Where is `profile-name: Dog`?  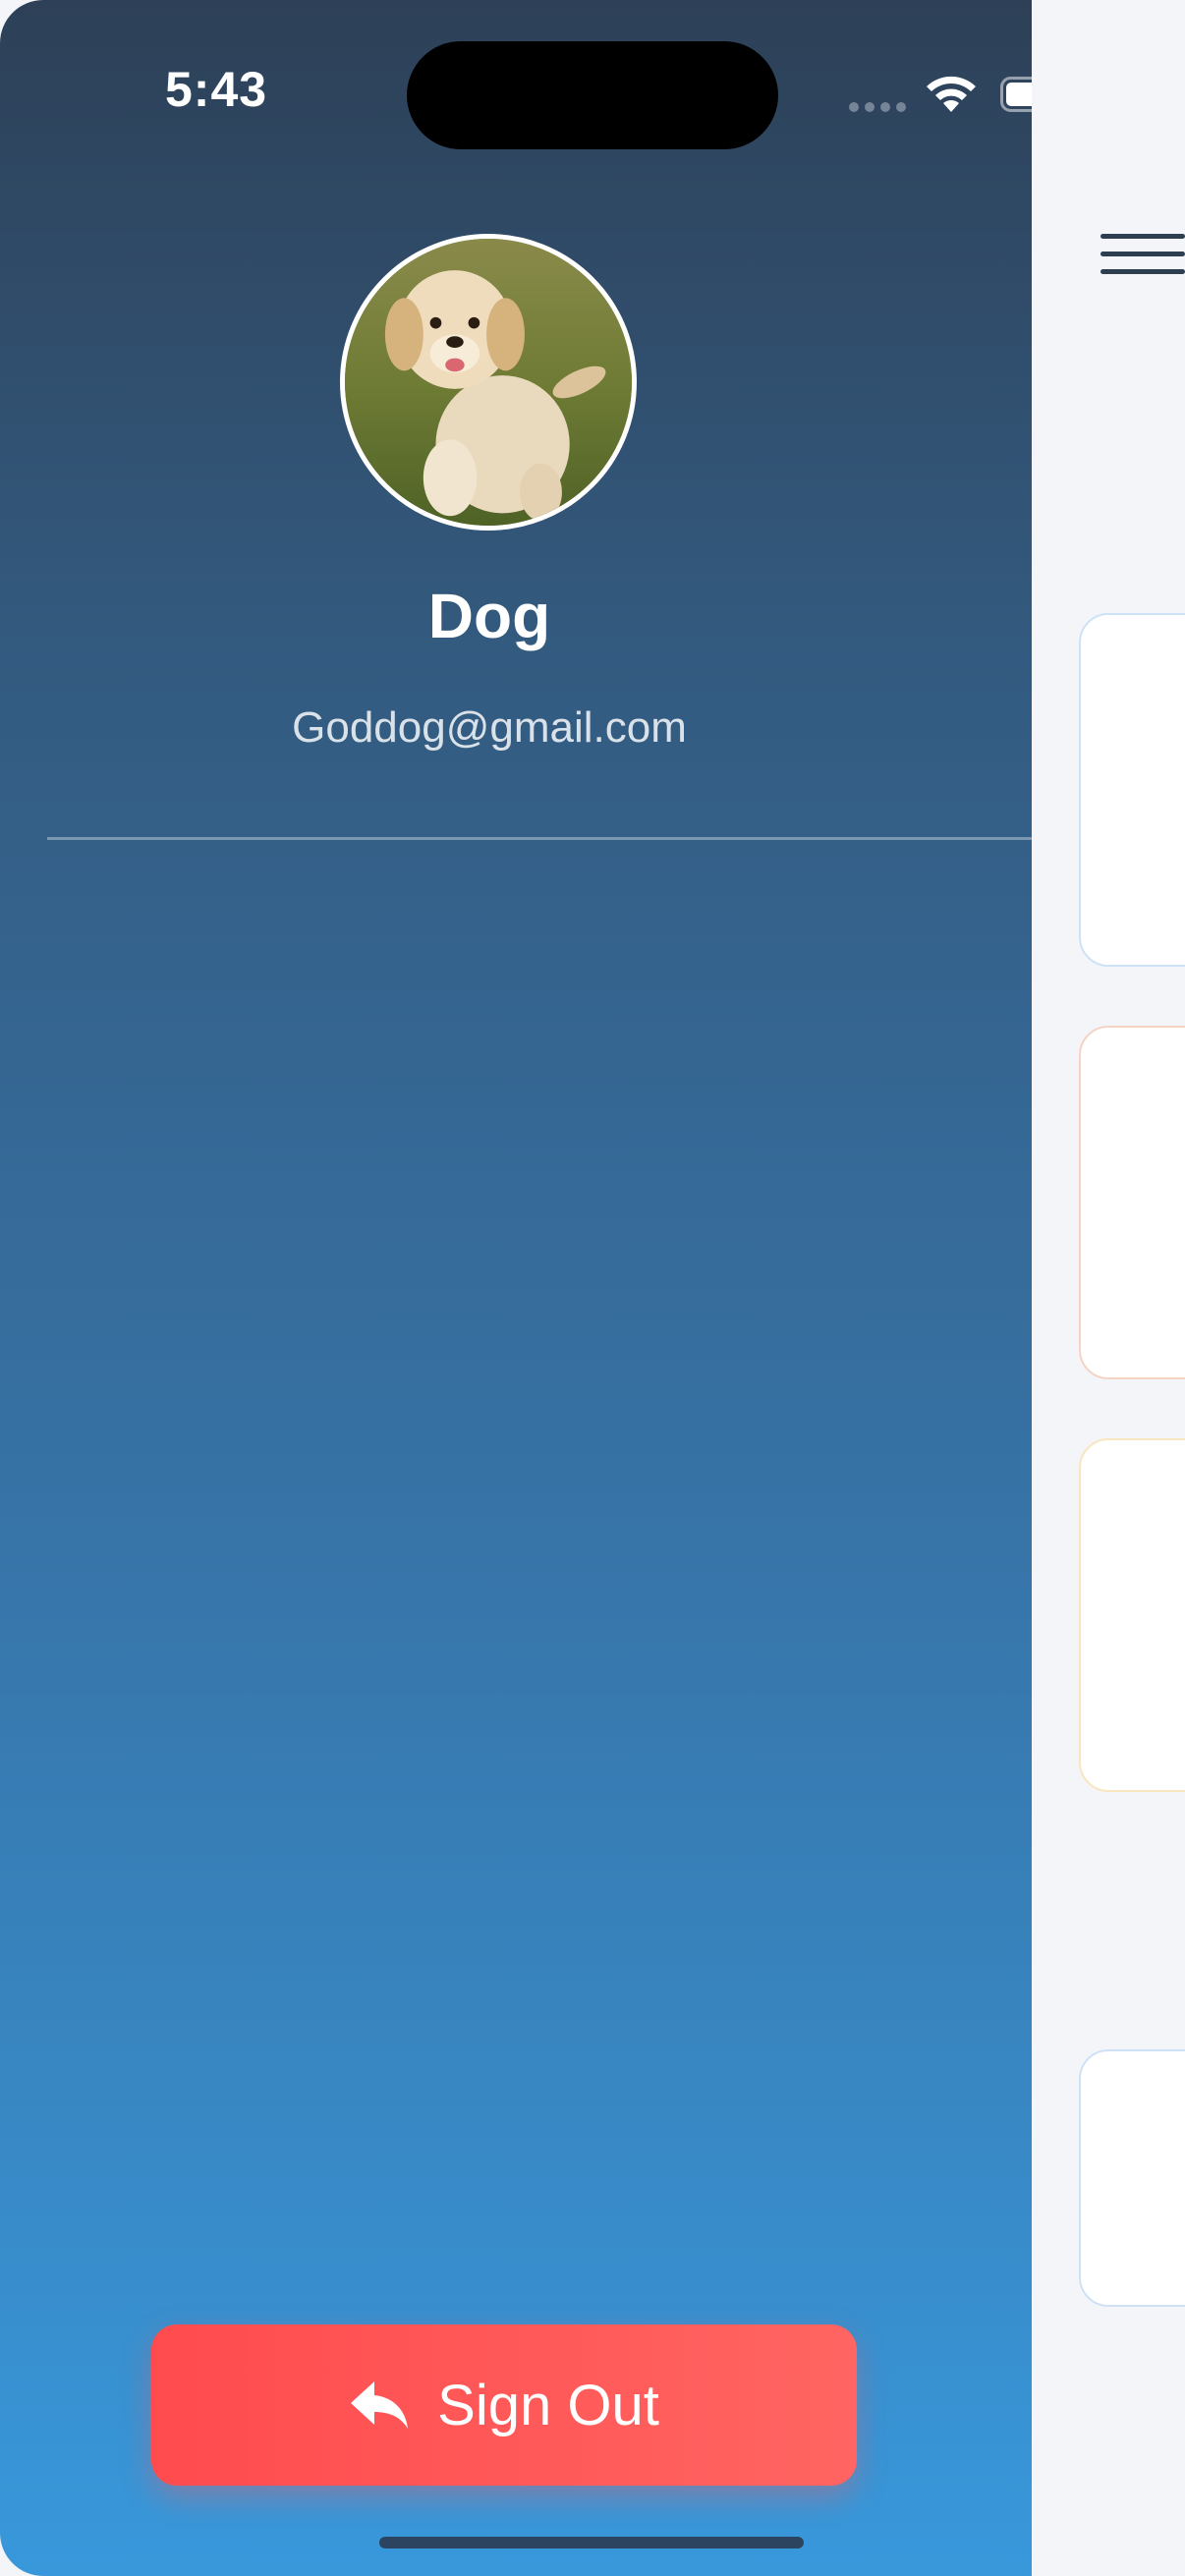 profile-name: Dog is located at coordinates (489, 616).